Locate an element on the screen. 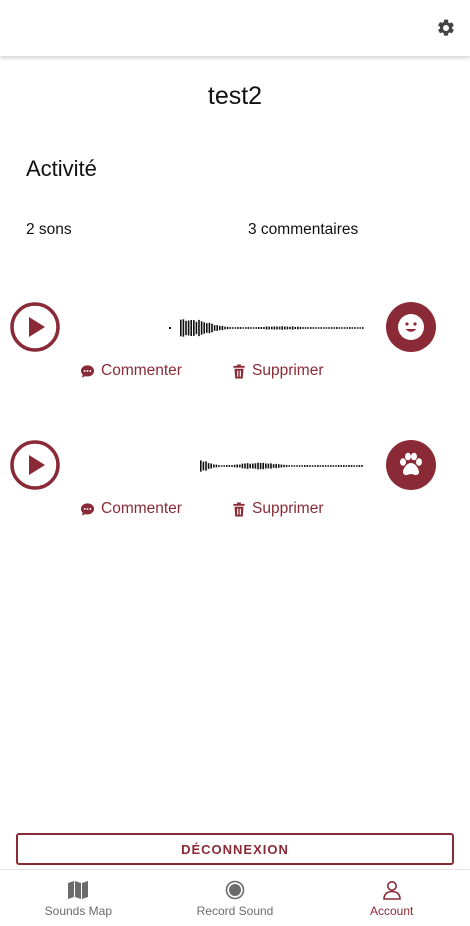  bottom-nav: Sounds Map Record Sound Account is located at coordinates (235, 897).